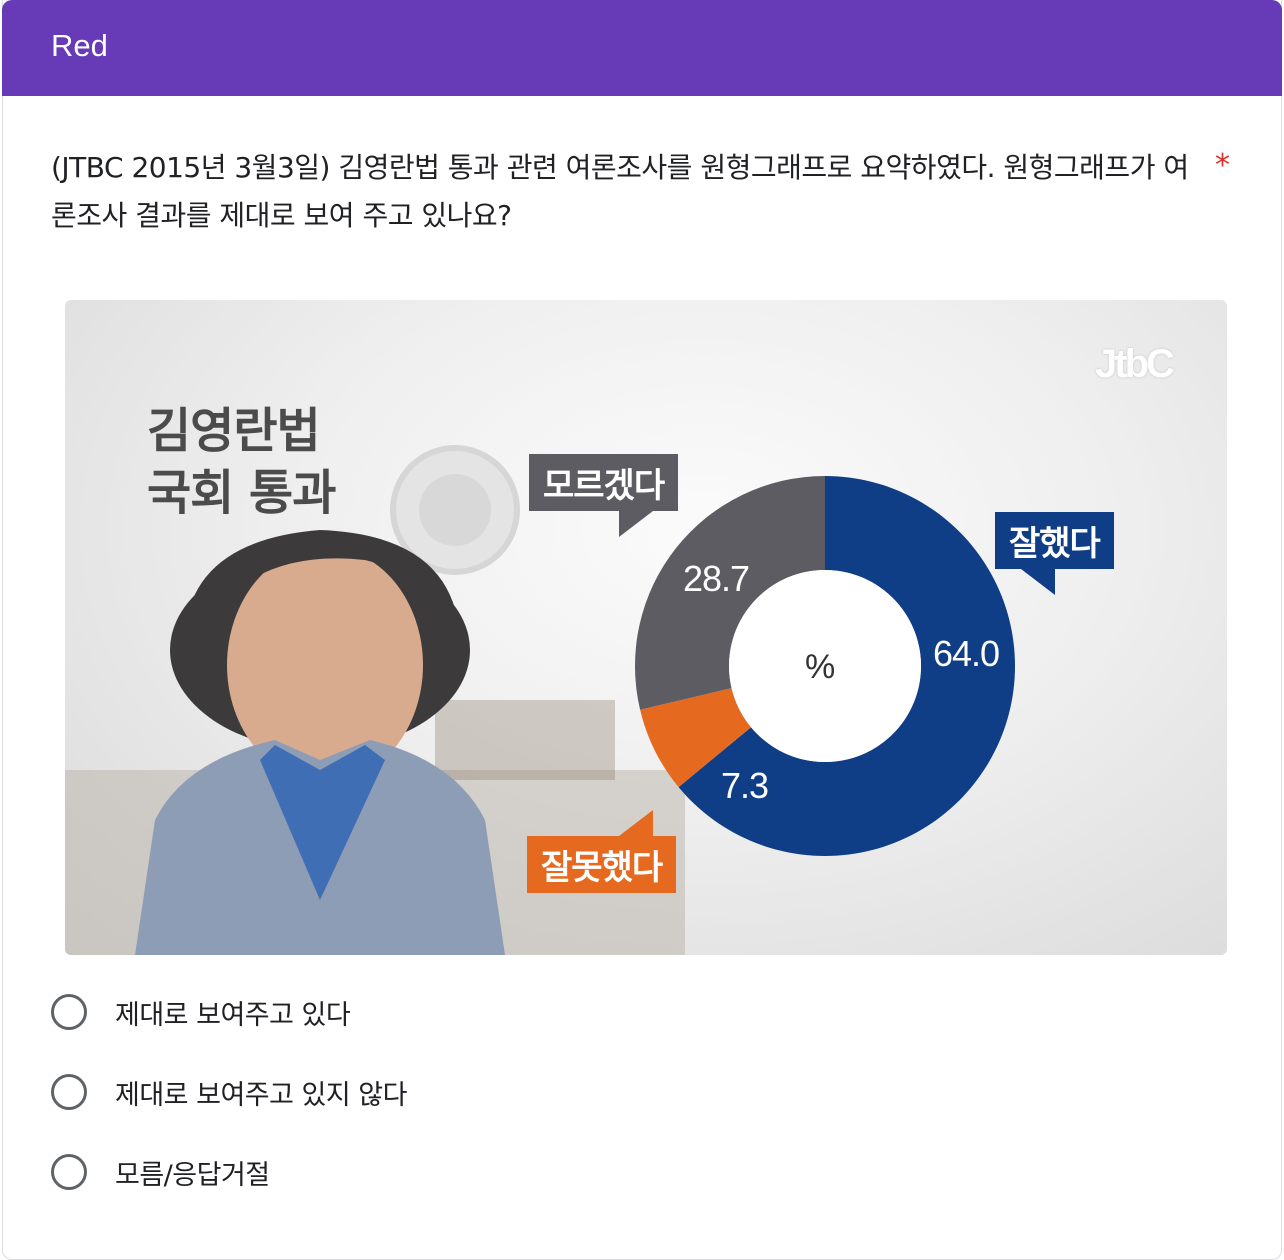 Image resolution: width=1284 pixels, height=1260 pixels. What do you see at coordinates (602, 868) in the screenshot?
I see `tag-did-wrong-label: 잘못했다` at bounding box center [602, 868].